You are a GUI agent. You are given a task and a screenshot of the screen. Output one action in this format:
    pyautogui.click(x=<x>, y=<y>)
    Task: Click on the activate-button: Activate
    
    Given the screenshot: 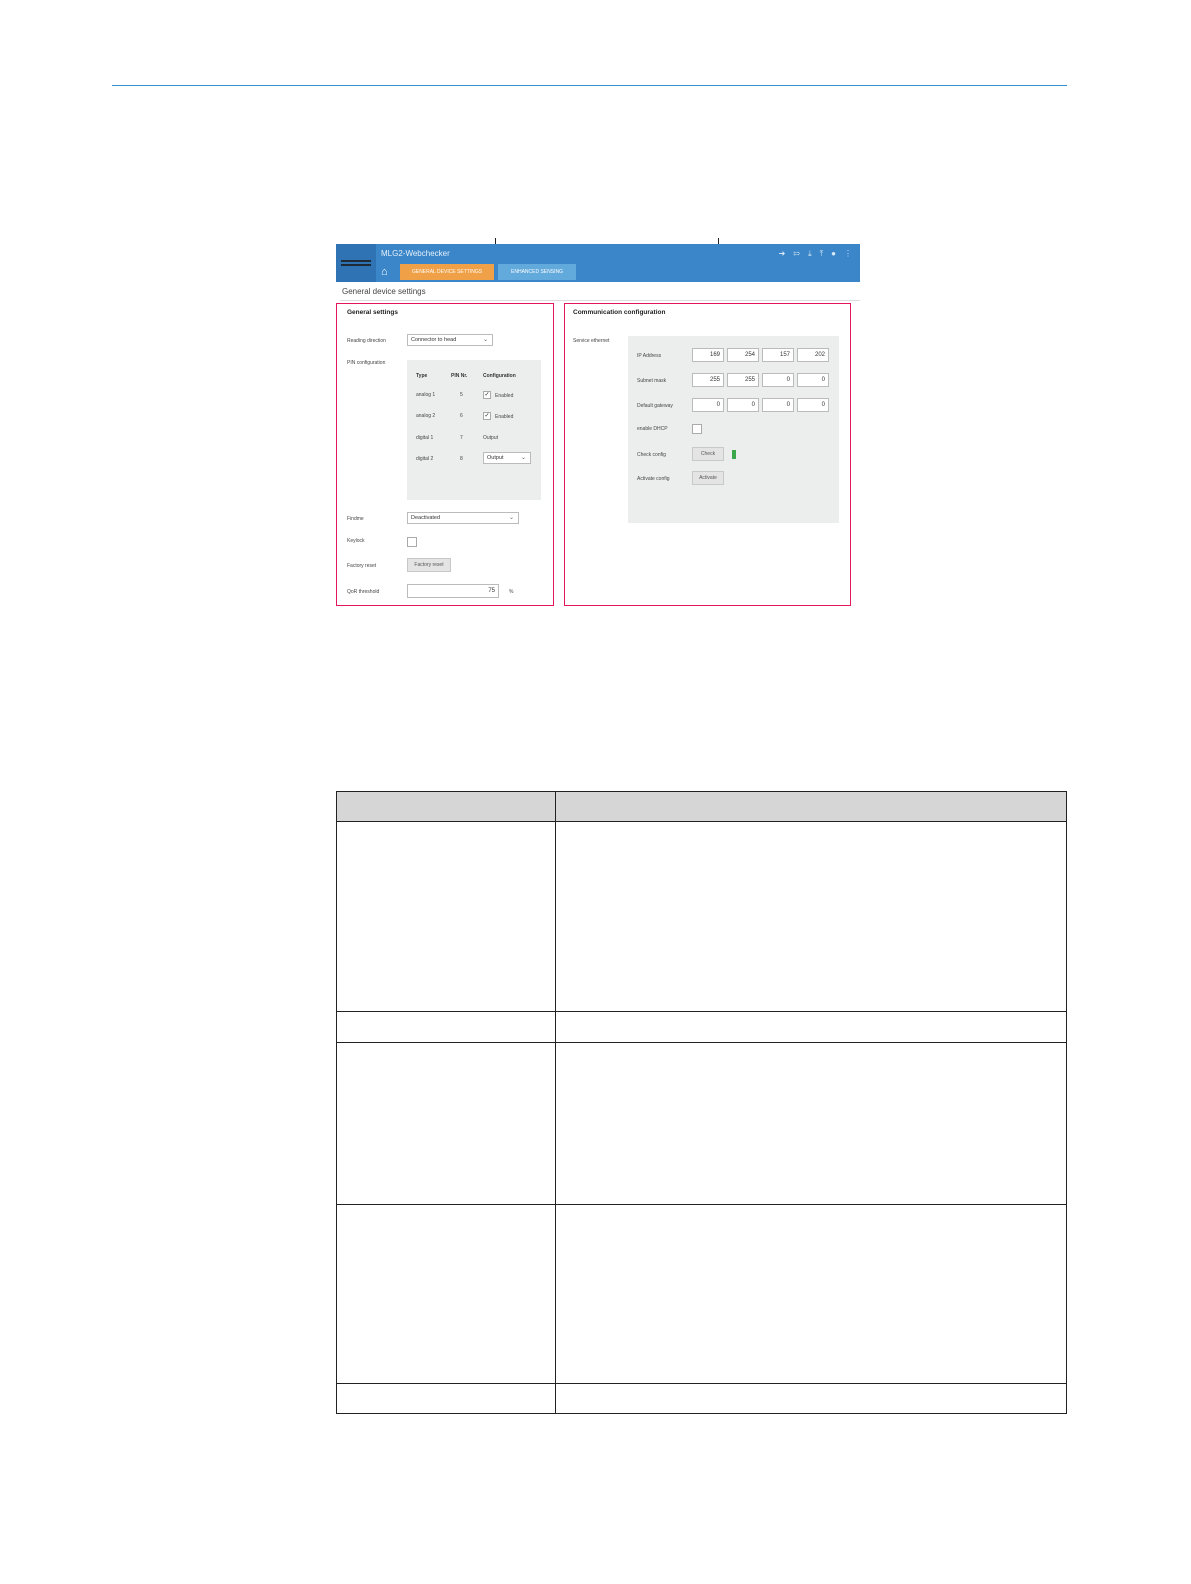 What is the action you would take?
    pyautogui.click(x=708, y=478)
    